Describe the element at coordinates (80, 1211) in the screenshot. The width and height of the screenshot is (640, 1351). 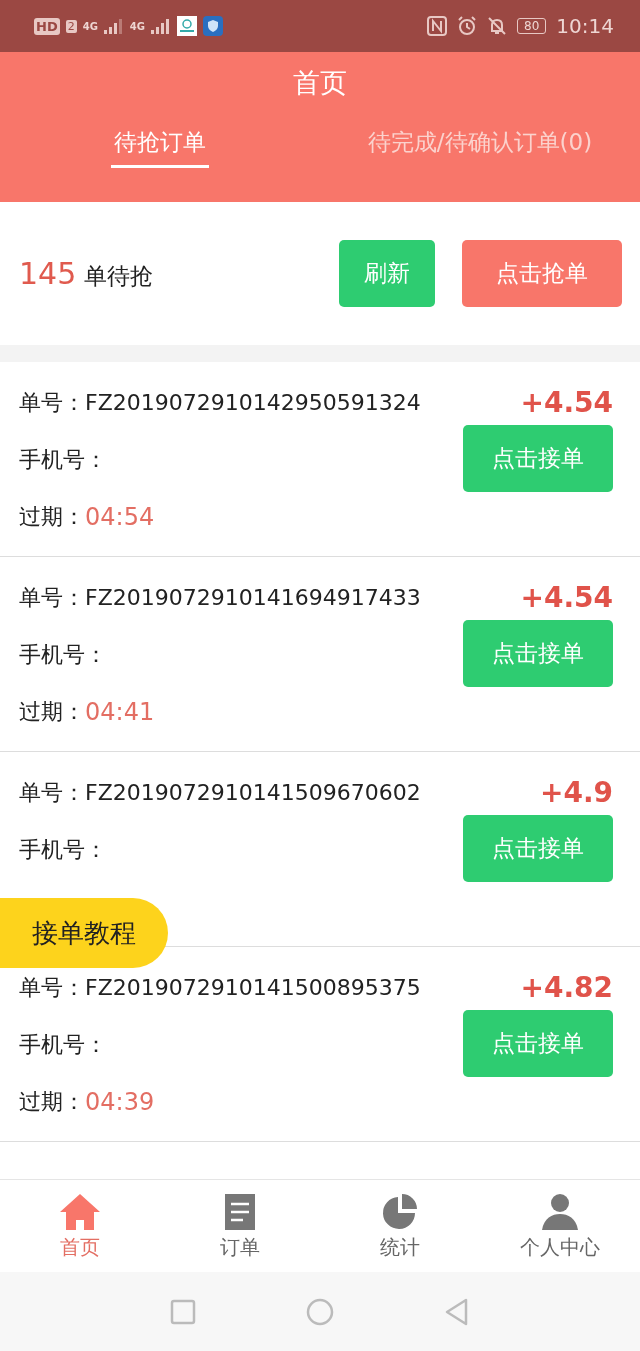
I see `home-icon` at that location.